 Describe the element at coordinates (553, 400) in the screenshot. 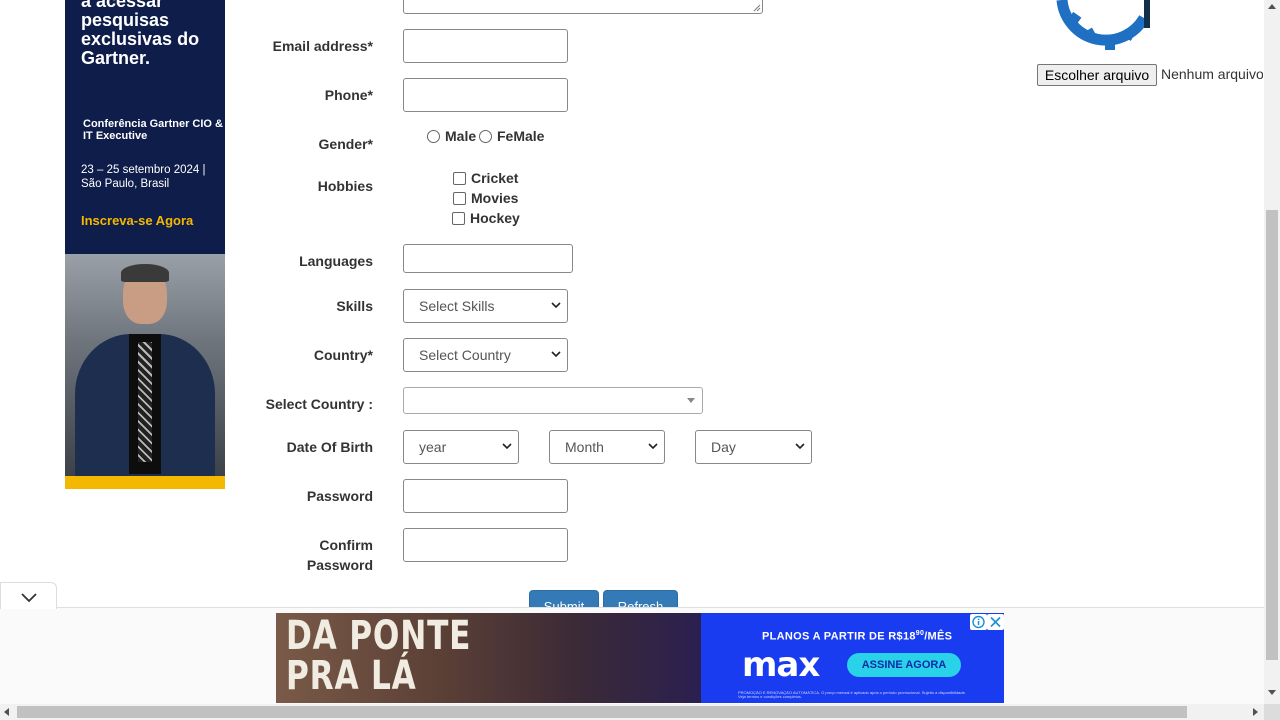

I see `select-country-combobox` at that location.